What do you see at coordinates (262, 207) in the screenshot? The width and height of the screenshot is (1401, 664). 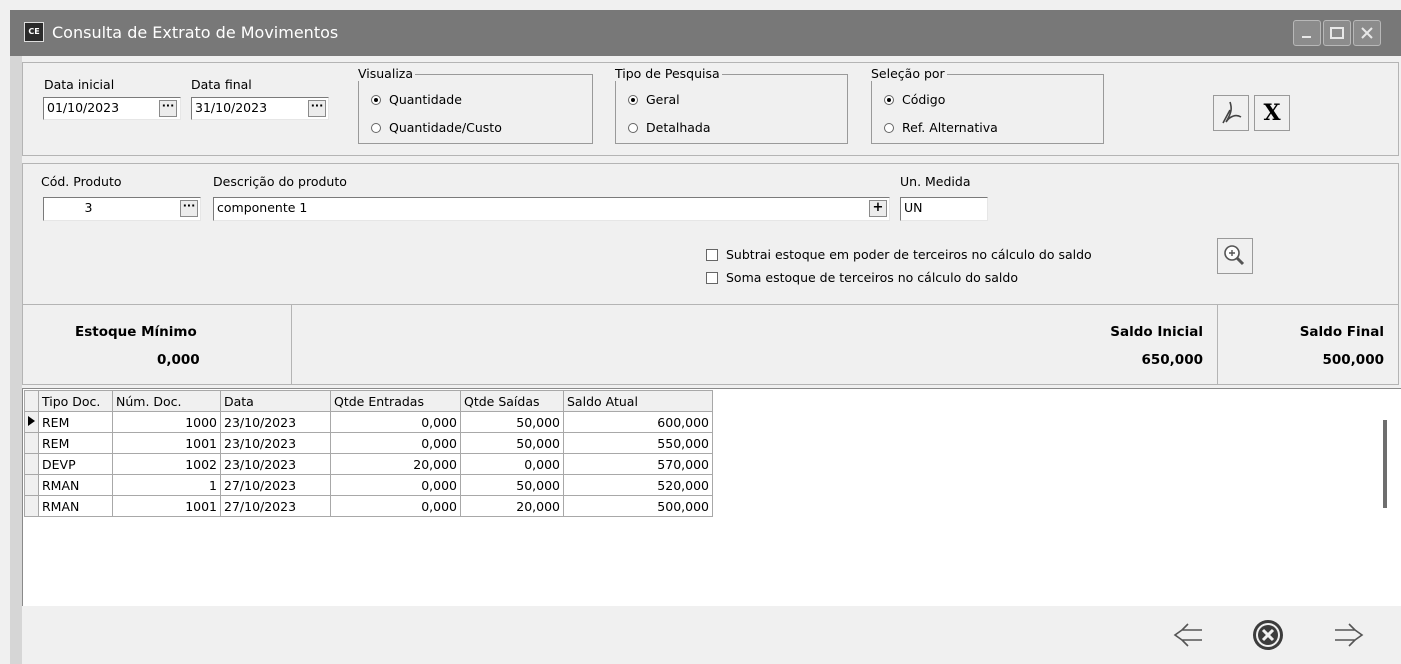 I see `descricao-value: componente 1` at bounding box center [262, 207].